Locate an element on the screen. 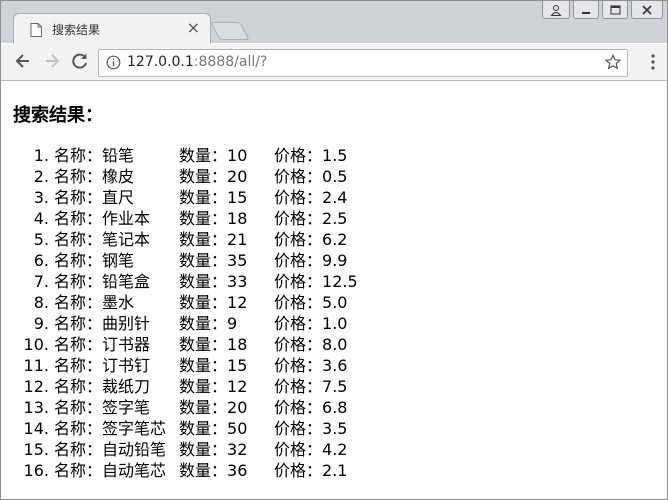 This screenshot has height=500, width=668. name-value: 作业本 is located at coordinates (126, 218).